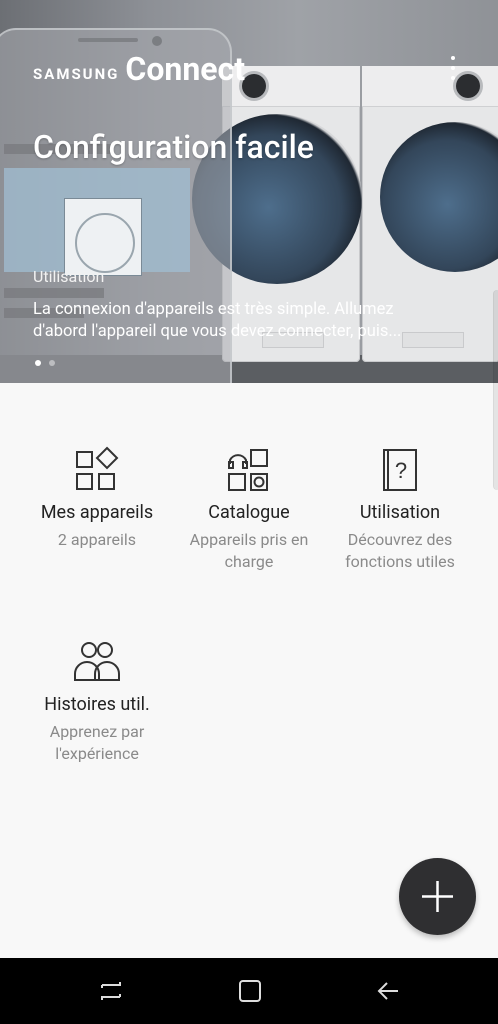 The width and height of the screenshot is (498, 1024). I want to click on tile-subtitle: Appareils pris en charge, so click(249, 550).